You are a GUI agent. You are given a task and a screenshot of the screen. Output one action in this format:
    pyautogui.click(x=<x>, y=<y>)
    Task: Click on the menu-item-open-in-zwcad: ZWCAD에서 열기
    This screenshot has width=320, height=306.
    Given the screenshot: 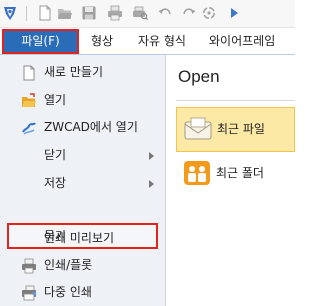 What is the action you would take?
    pyautogui.click(x=83, y=128)
    